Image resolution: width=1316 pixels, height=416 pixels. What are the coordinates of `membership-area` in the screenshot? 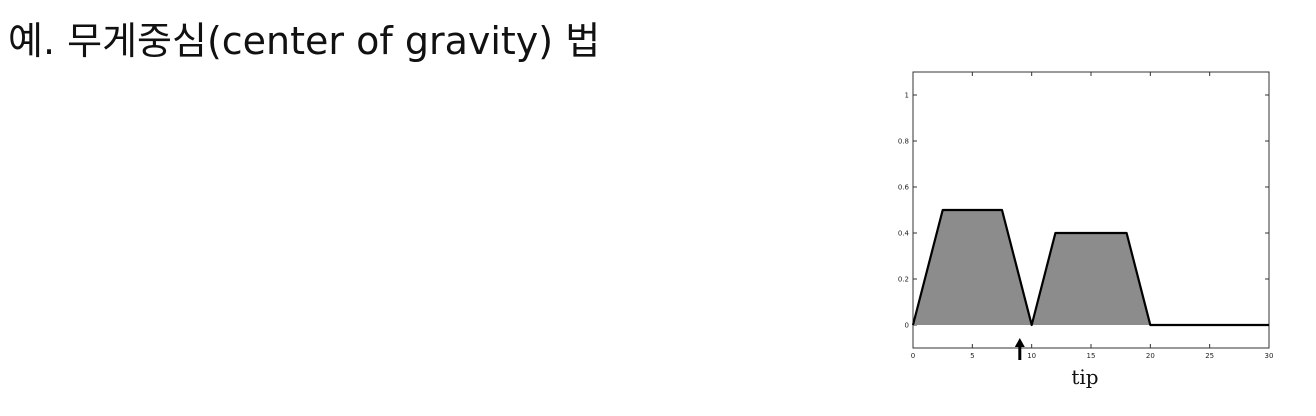 It's located at (1091, 267).